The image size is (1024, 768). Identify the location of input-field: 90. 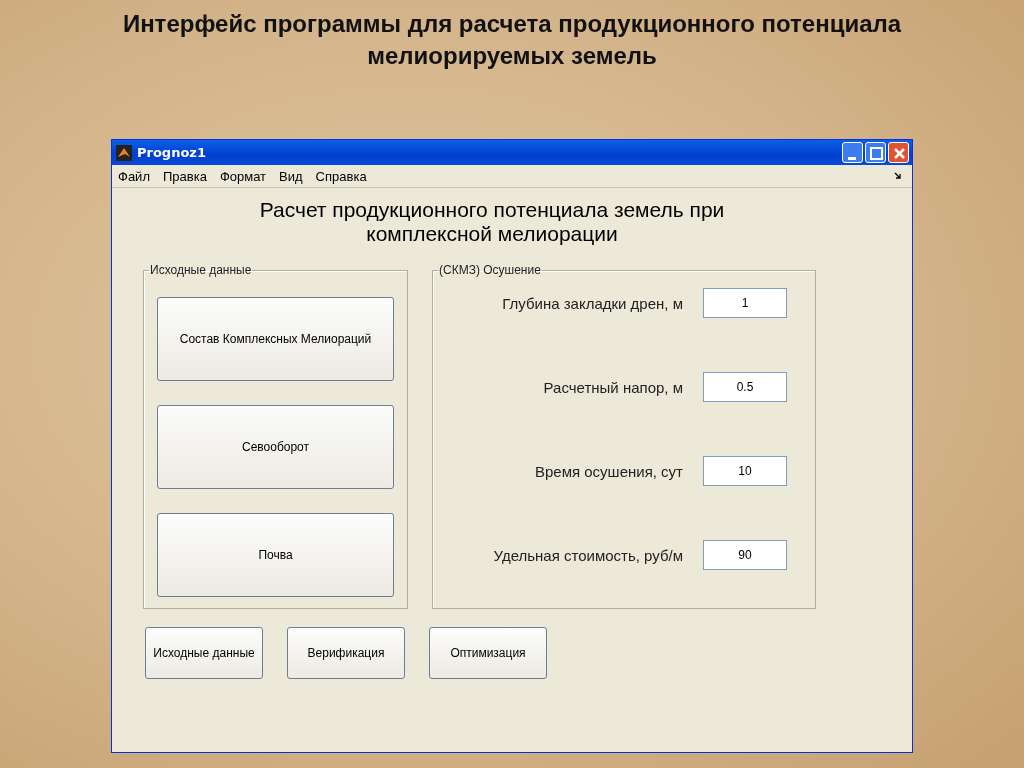
(745, 555).